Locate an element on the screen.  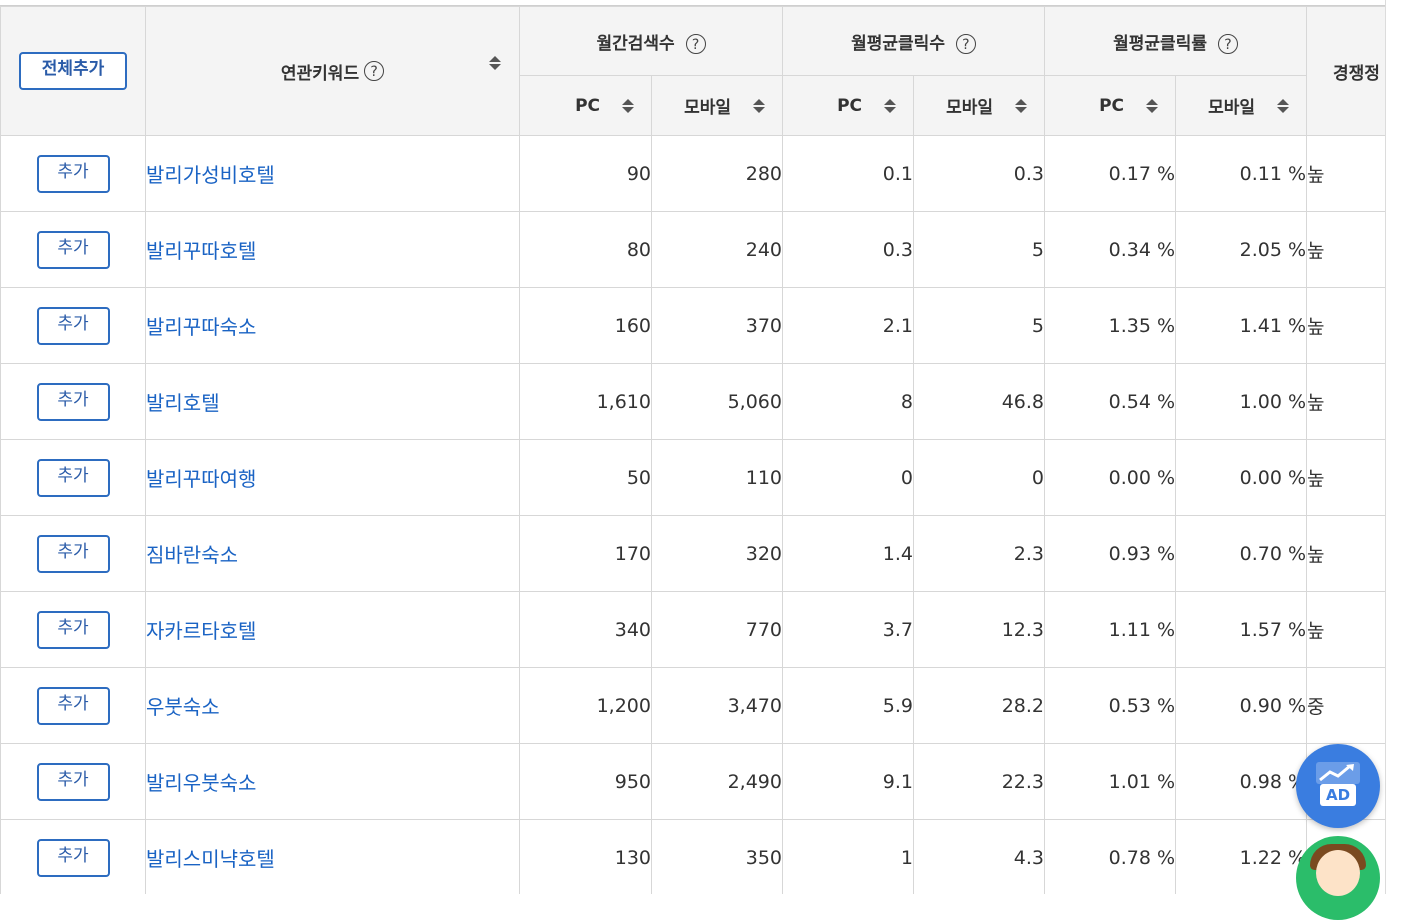
search-mobile-header: 모바일 is located at coordinates (717, 105).